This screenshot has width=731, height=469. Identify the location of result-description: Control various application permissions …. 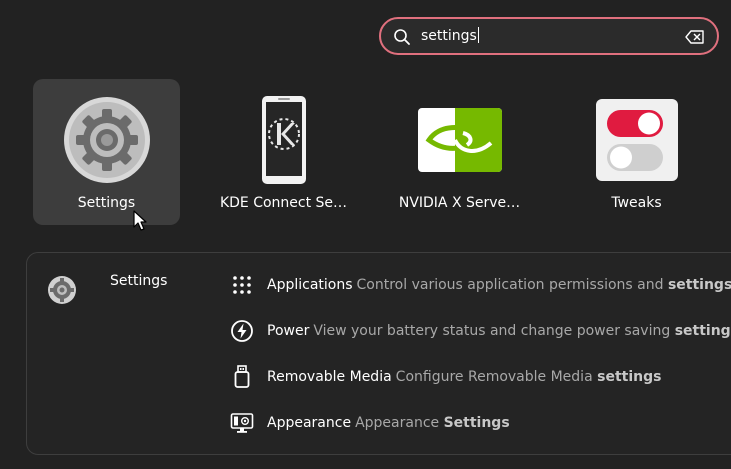
(544, 285).